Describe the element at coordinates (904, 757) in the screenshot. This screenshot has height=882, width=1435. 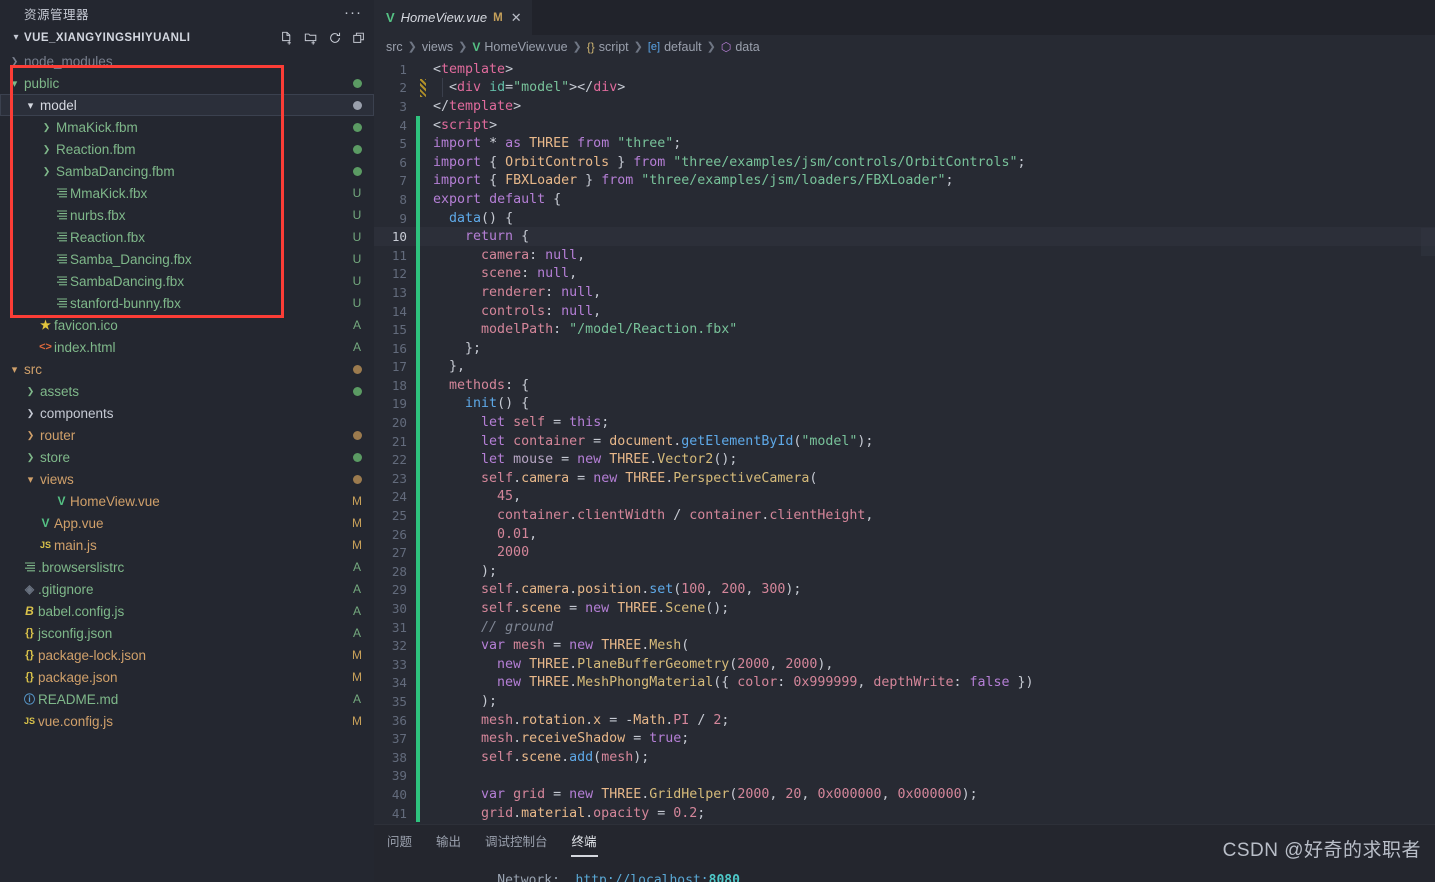
I see `code-line: 38 self.scene.add(mesh);` at that location.